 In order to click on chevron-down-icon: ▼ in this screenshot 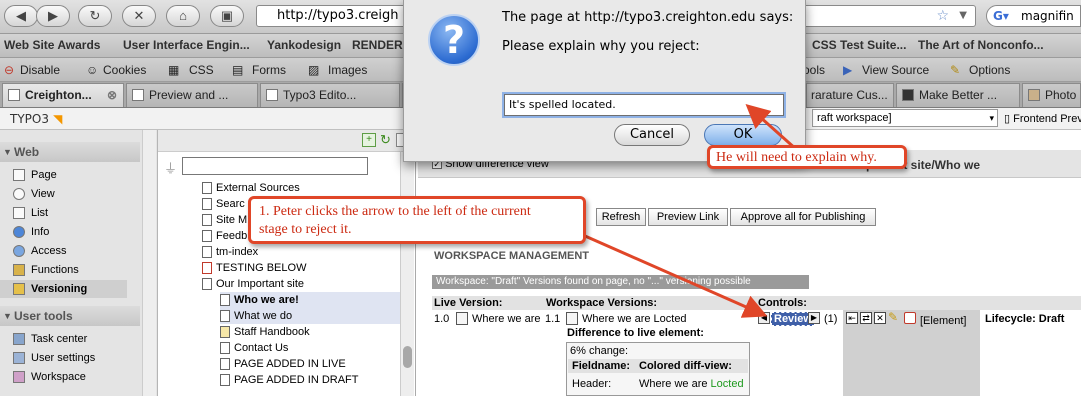, I will do `click(963, 16)`.